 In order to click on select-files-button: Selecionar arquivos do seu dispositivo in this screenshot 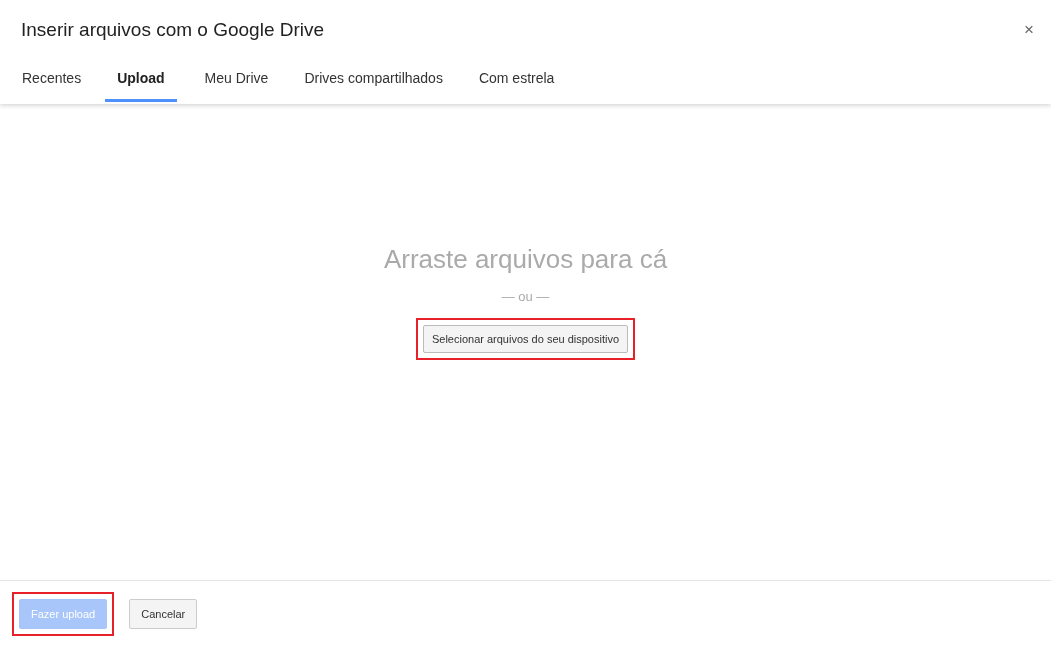, I will do `click(525, 339)`.